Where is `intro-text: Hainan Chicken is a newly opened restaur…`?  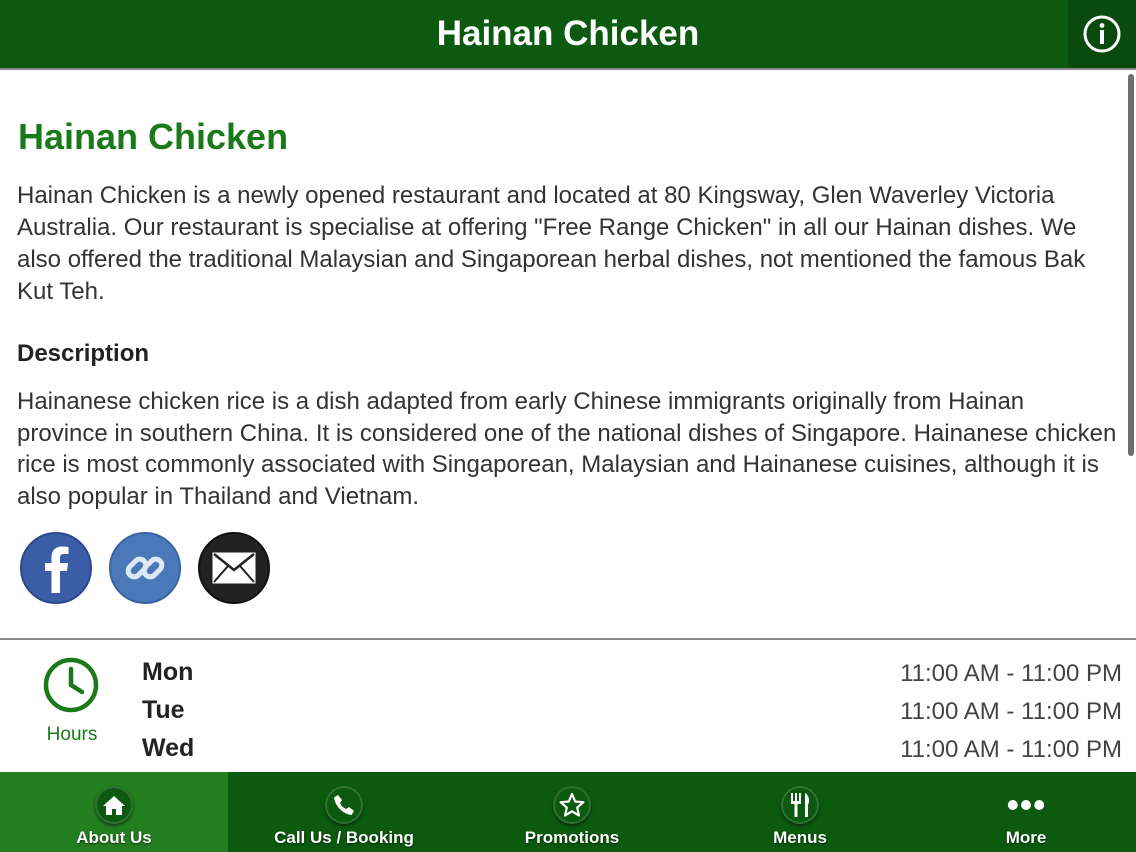 intro-text: Hainan Chicken is a newly opened restaur… is located at coordinates (551, 243).